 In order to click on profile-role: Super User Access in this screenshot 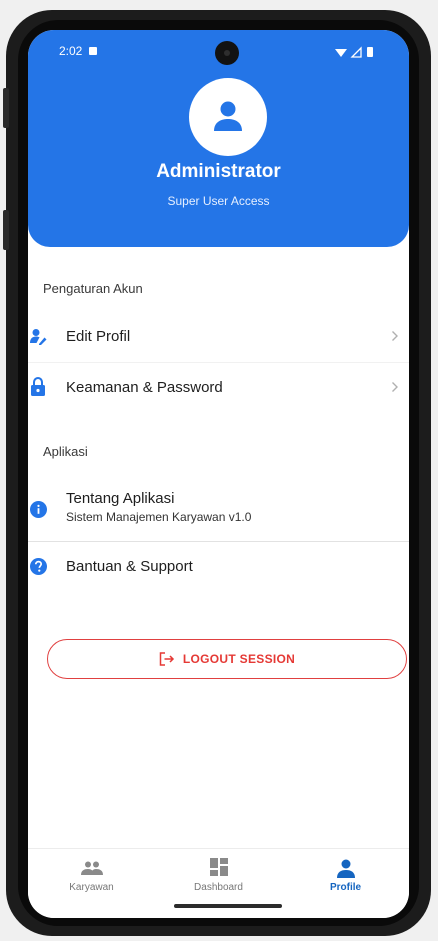, I will do `click(218, 201)`.